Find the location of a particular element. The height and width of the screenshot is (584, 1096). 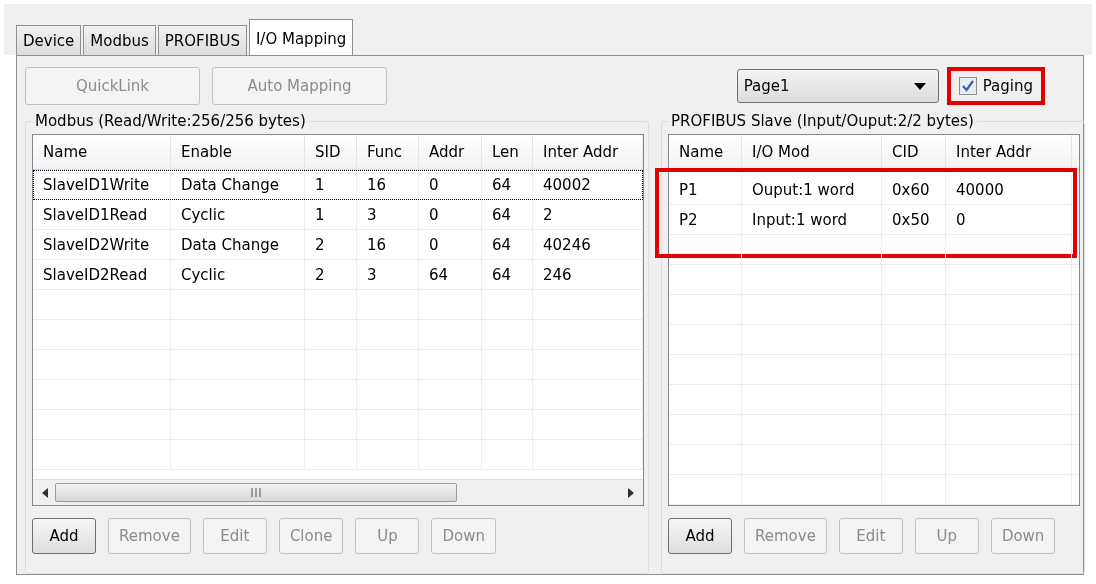

column-header: Func is located at coordinates (388, 152).